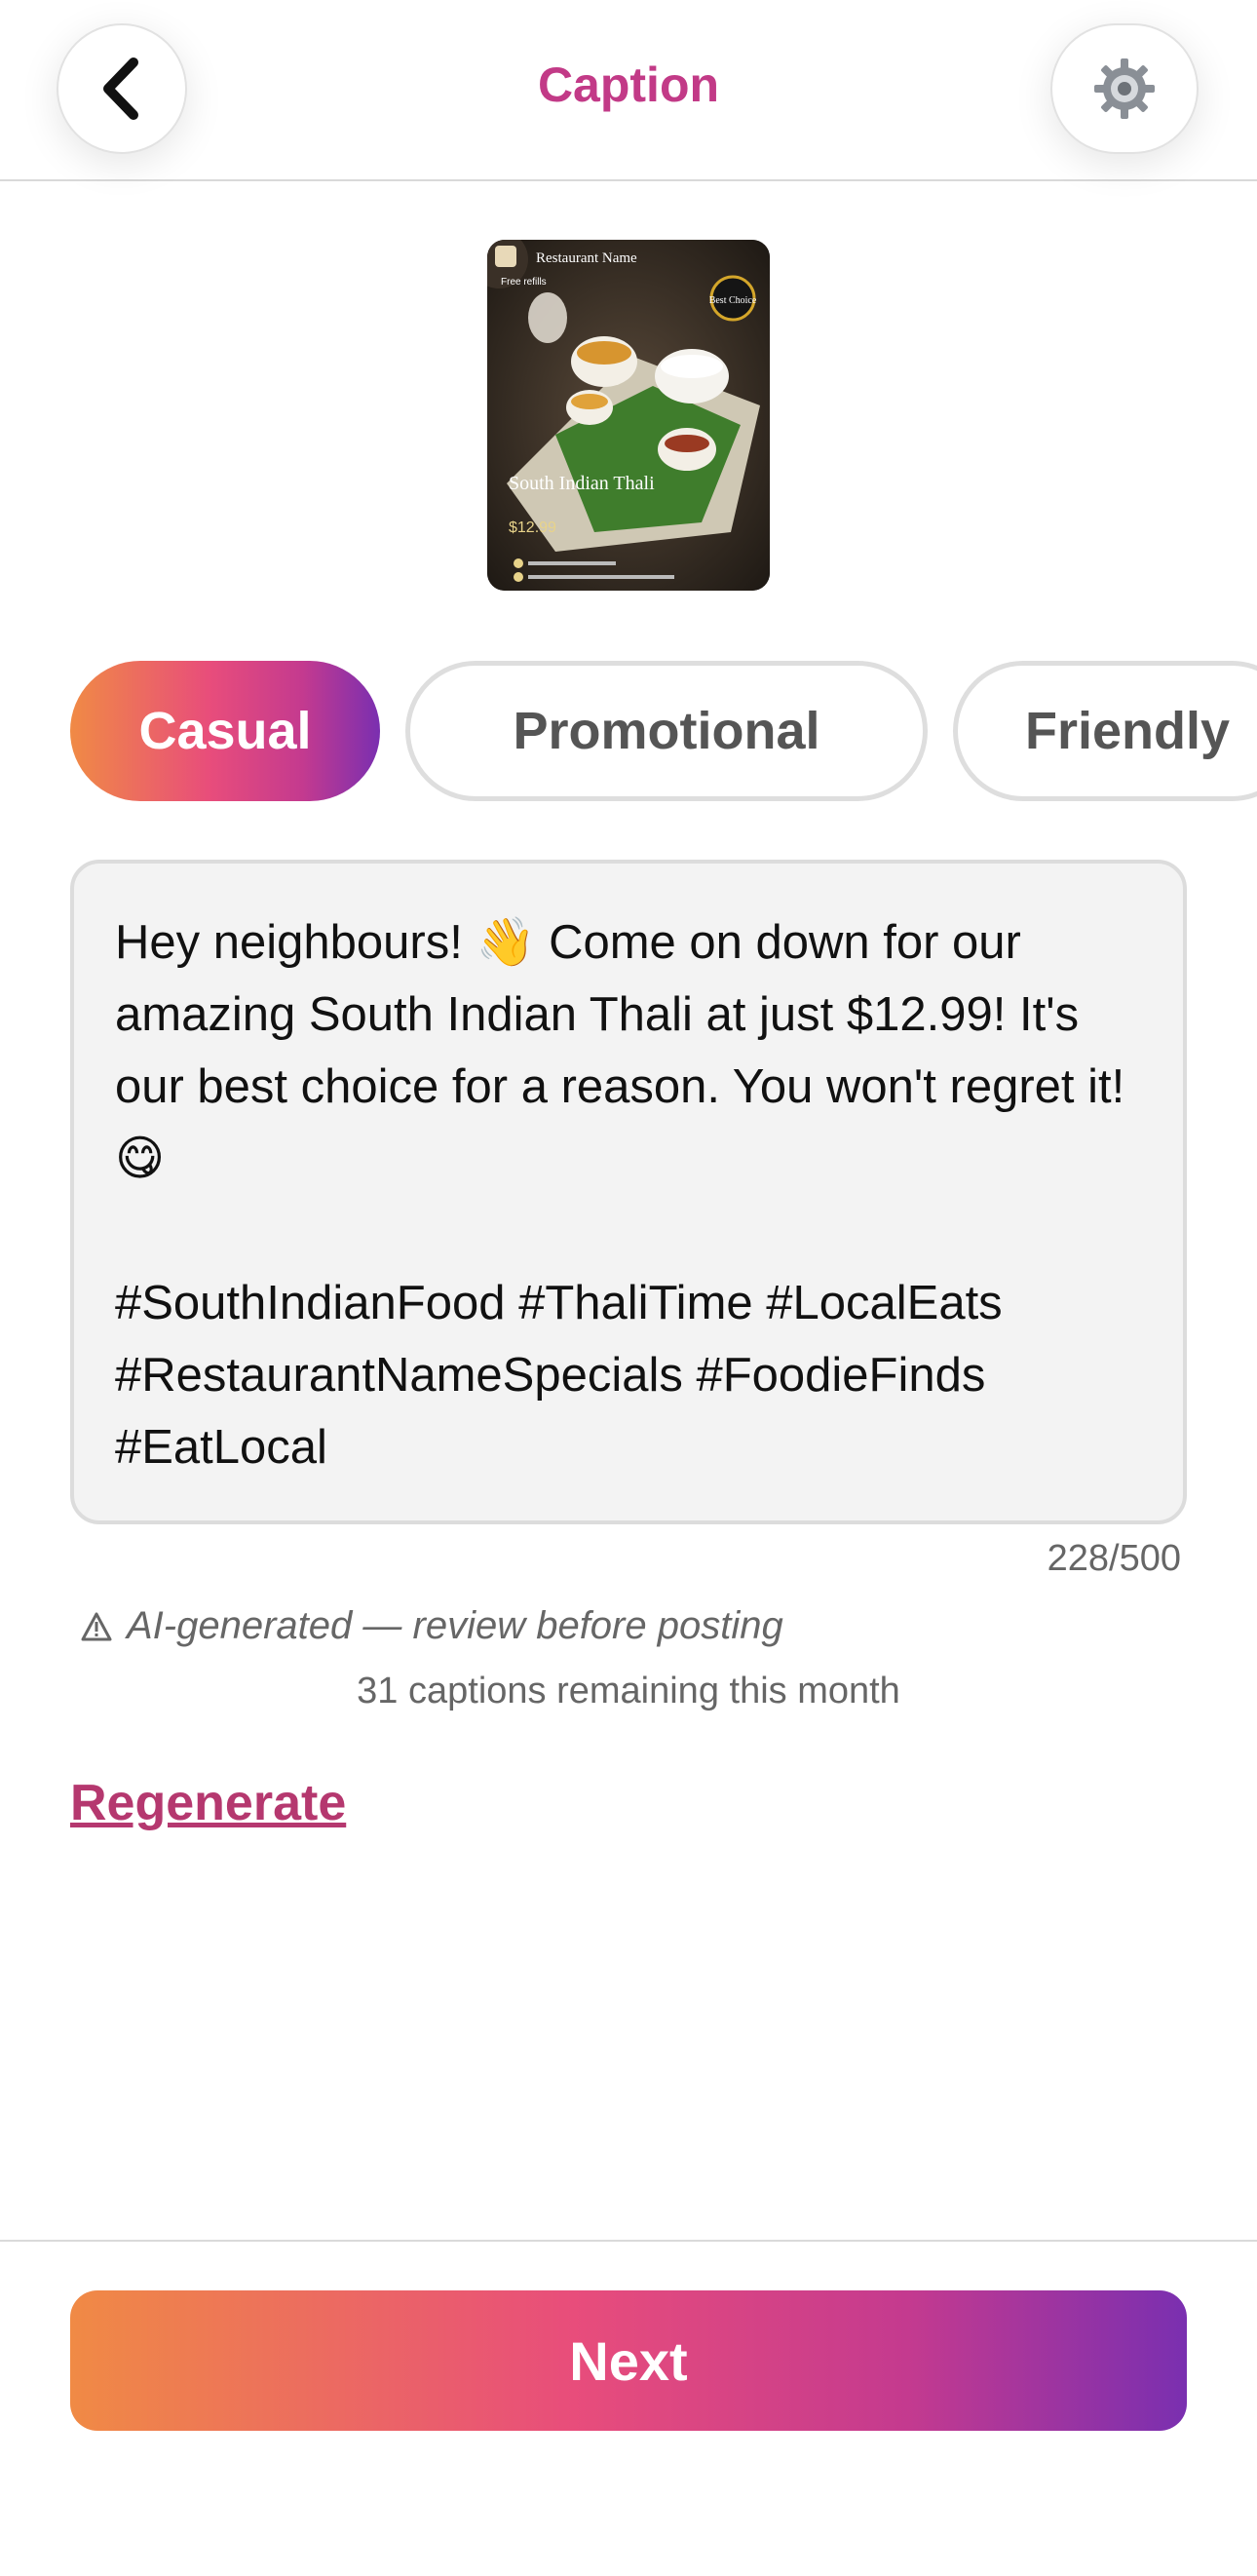 This screenshot has height=2576, width=1257. Describe the element at coordinates (524, 282) in the screenshot. I see `thumb-tagline: Free refills` at that location.